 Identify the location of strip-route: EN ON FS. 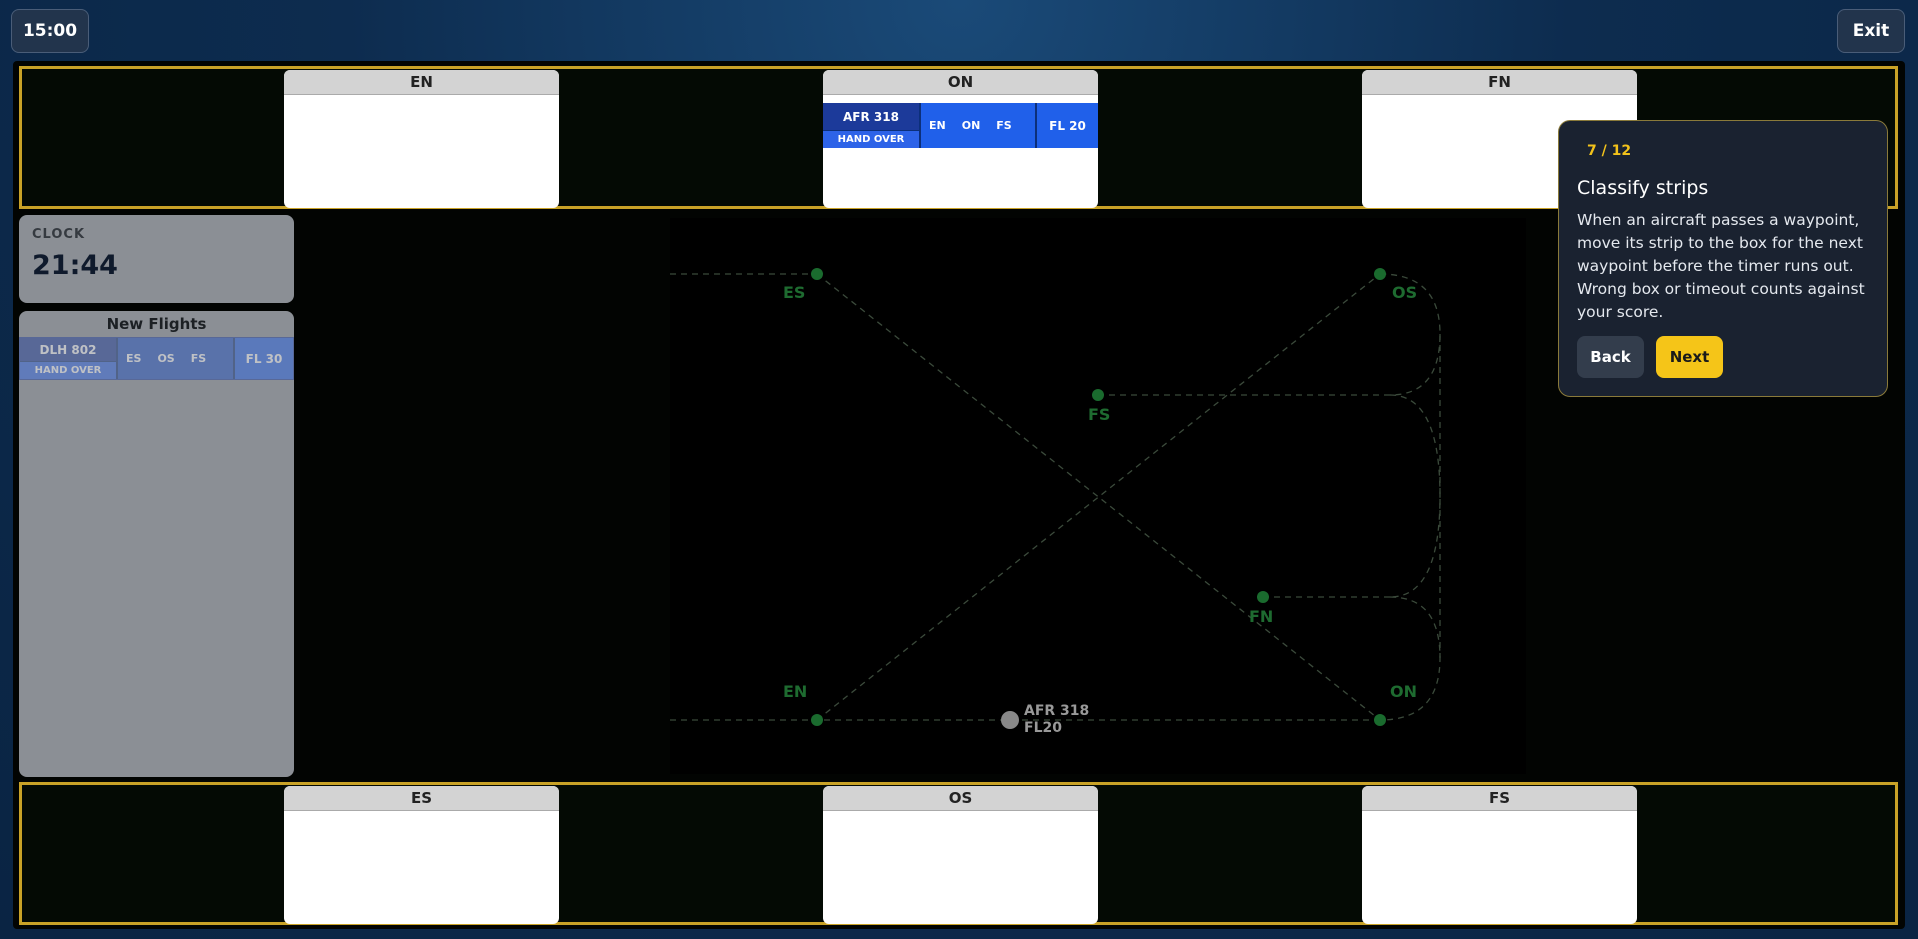
(979, 125).